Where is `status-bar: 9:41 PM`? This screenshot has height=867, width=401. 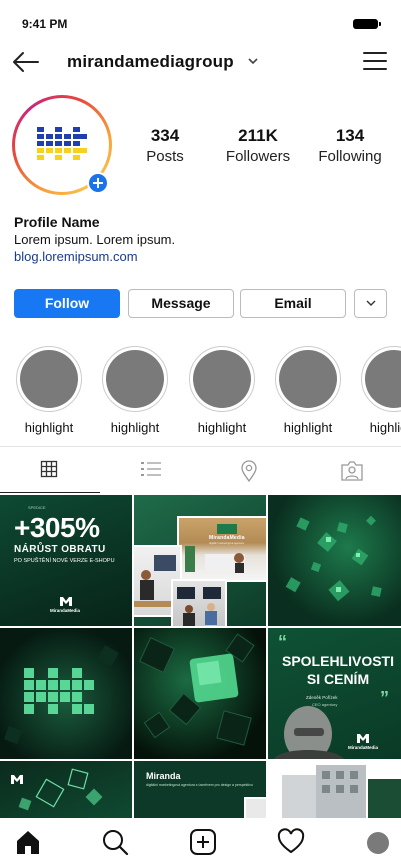
status-bar: 9:41 PM is located at coordinates (200, 24).